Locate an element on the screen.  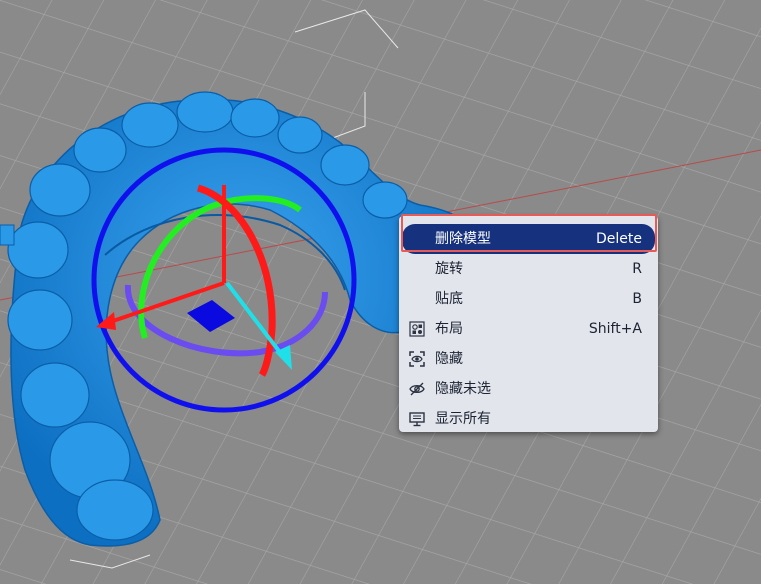
menu-item-arrange: 布局 Shift+A is located at coordinates (528, 329).